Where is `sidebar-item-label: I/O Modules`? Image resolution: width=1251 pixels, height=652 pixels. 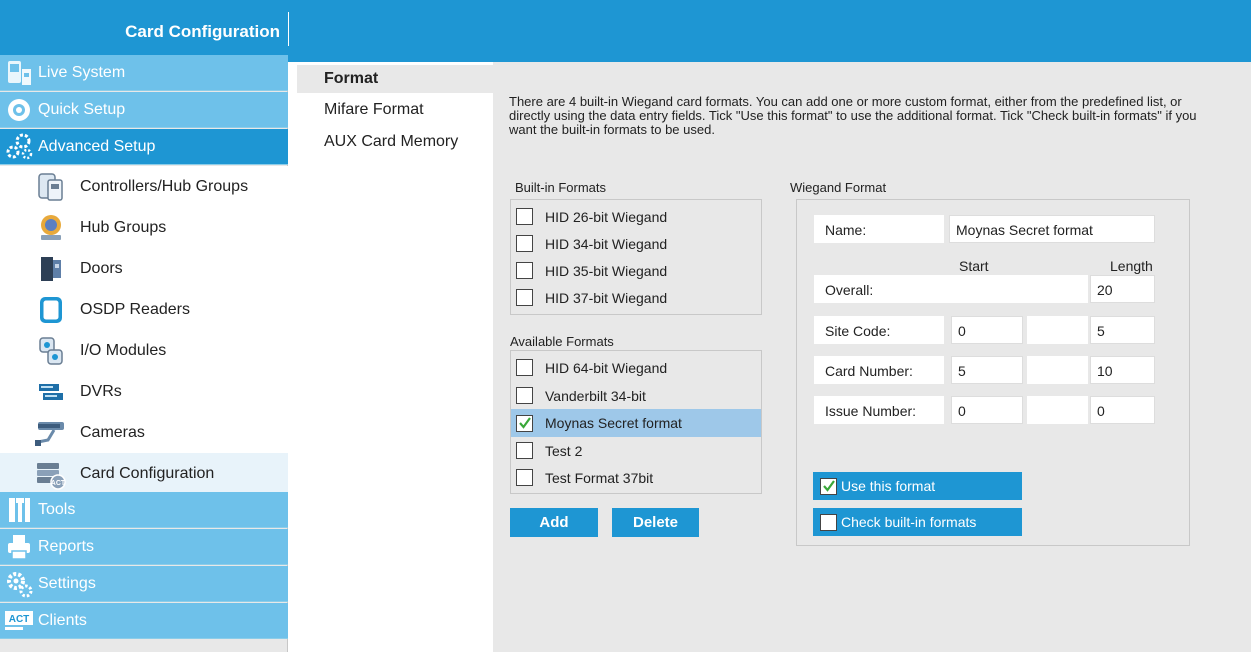 sidebar-item-label: I/O Modules is located at coordinates (123, 350).